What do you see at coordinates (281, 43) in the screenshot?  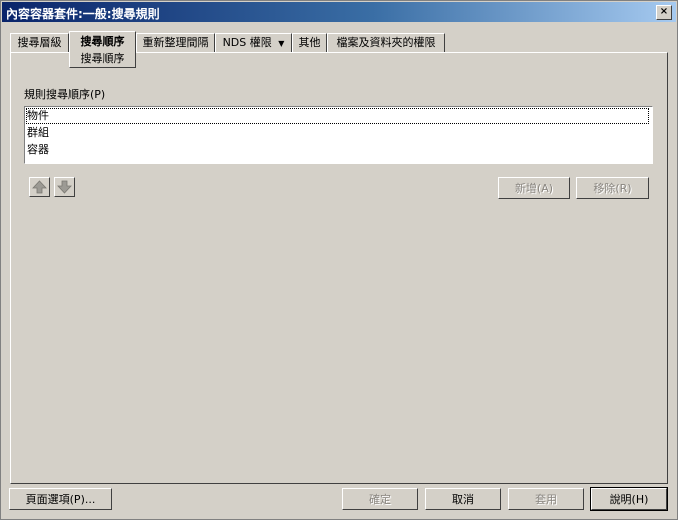 I see `chevron-down-icon: ▼` at bounding box center [281, 43].